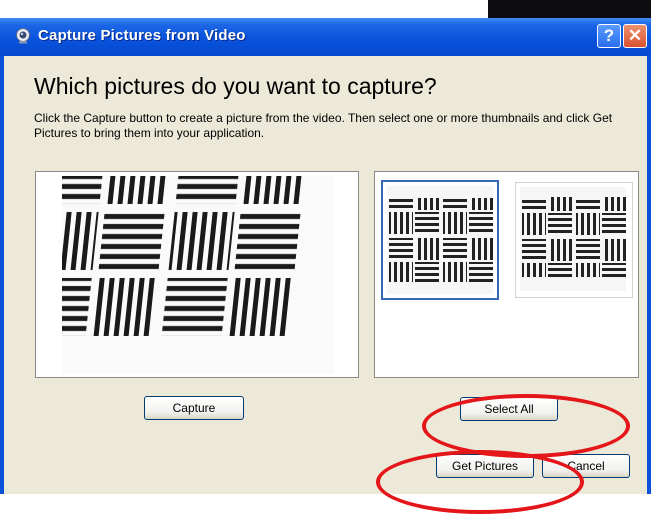 The image size is (651, 514). I want to click on capture-button: Capture, so click(194, 408).